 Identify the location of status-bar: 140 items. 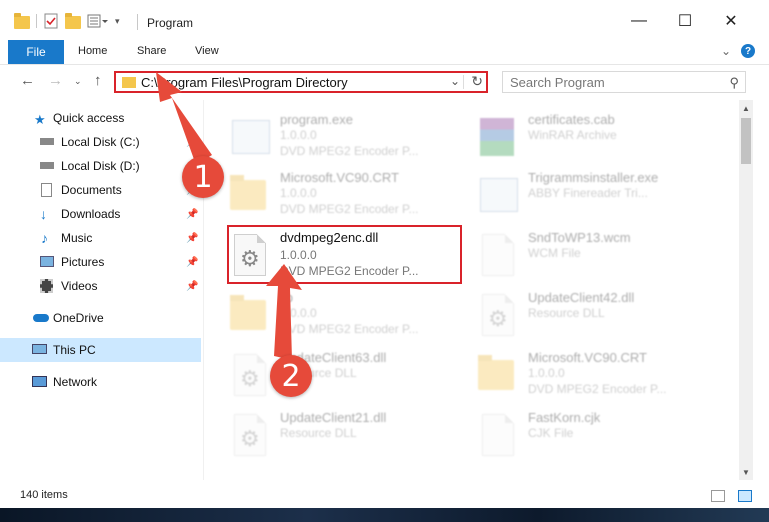
(384, 497).